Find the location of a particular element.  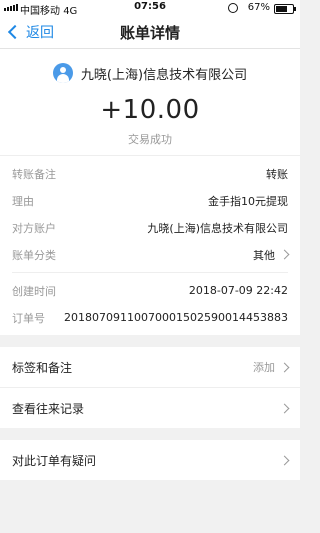

detail-row-reason: 理由 金手指10元提现 is located at coordinates (150, 200).